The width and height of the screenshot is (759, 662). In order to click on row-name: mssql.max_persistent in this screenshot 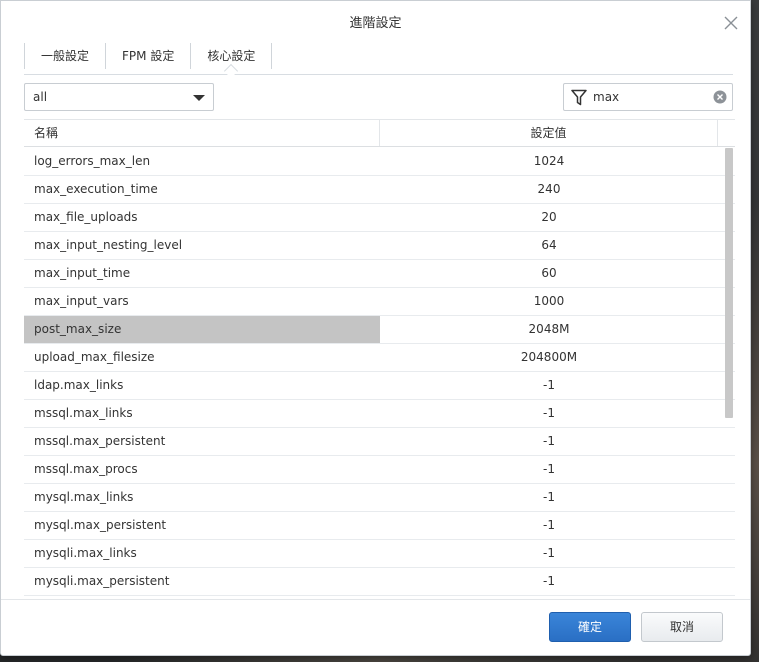, I will do `click(100, 441)`.